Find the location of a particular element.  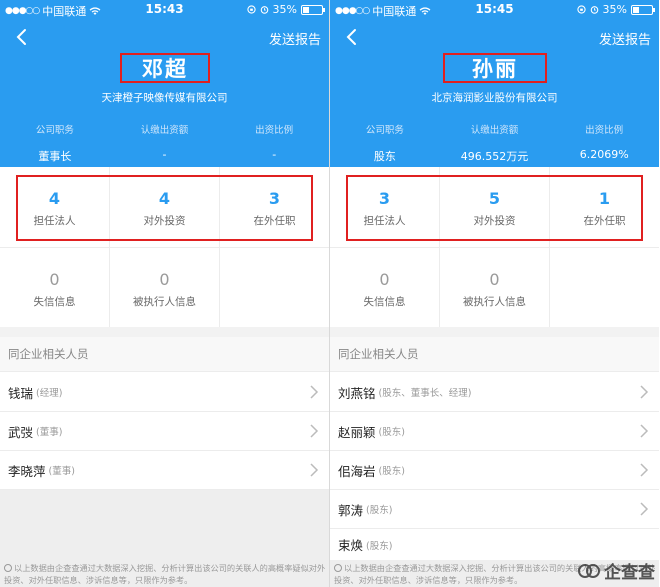

status-bar: ●●●○○ 中国联通 15:43 35% is located at coordinates (164, 10).